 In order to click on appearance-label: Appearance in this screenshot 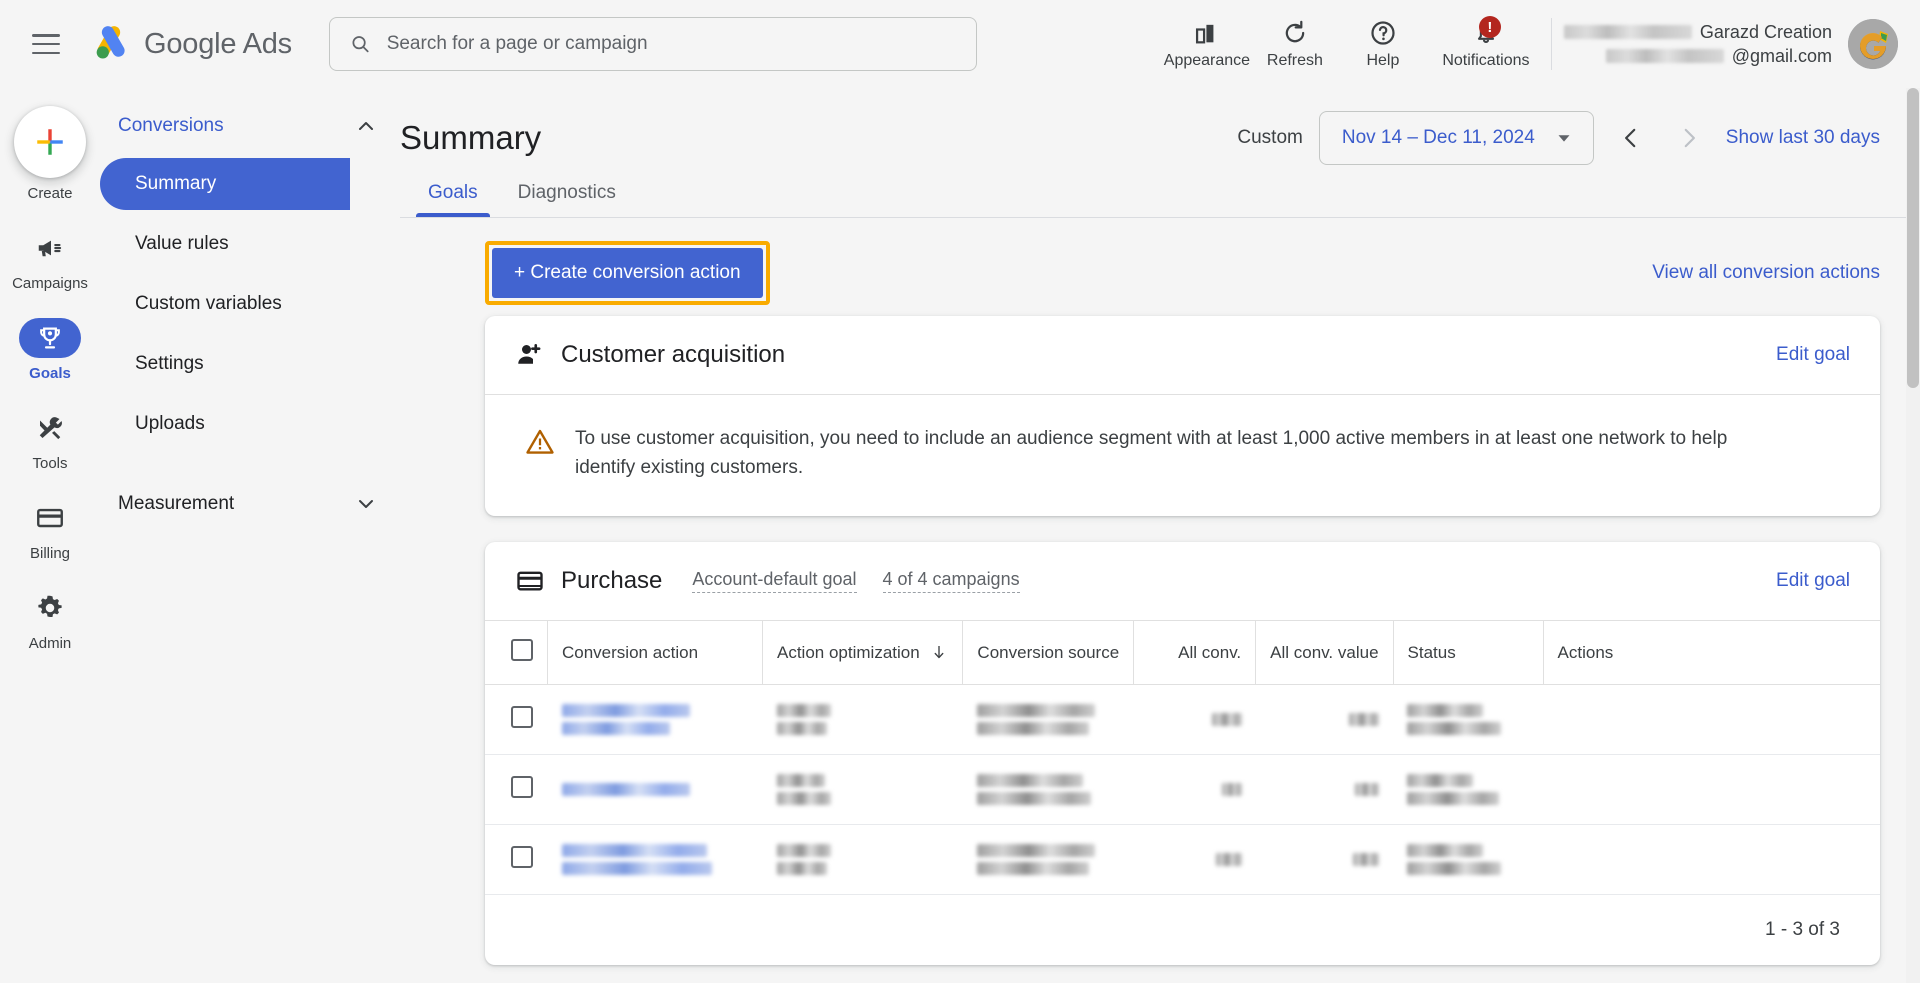, I will do `click(1207, 60)`.